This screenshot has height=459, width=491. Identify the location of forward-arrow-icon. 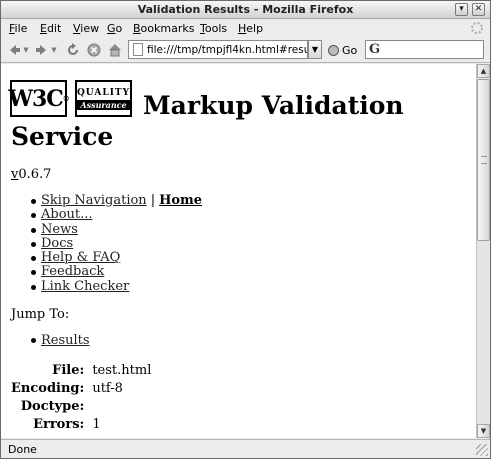
(42, 50).